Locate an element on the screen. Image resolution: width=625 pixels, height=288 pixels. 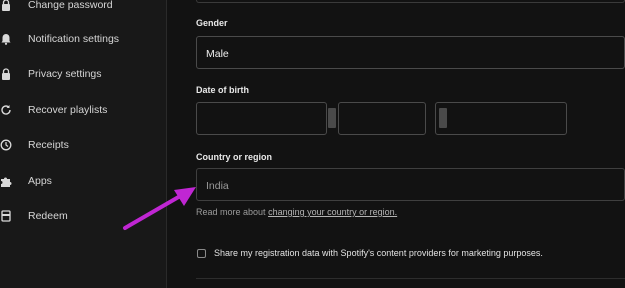
sidebar-item-label: Privacy settings is located at coordinates (65, 74).